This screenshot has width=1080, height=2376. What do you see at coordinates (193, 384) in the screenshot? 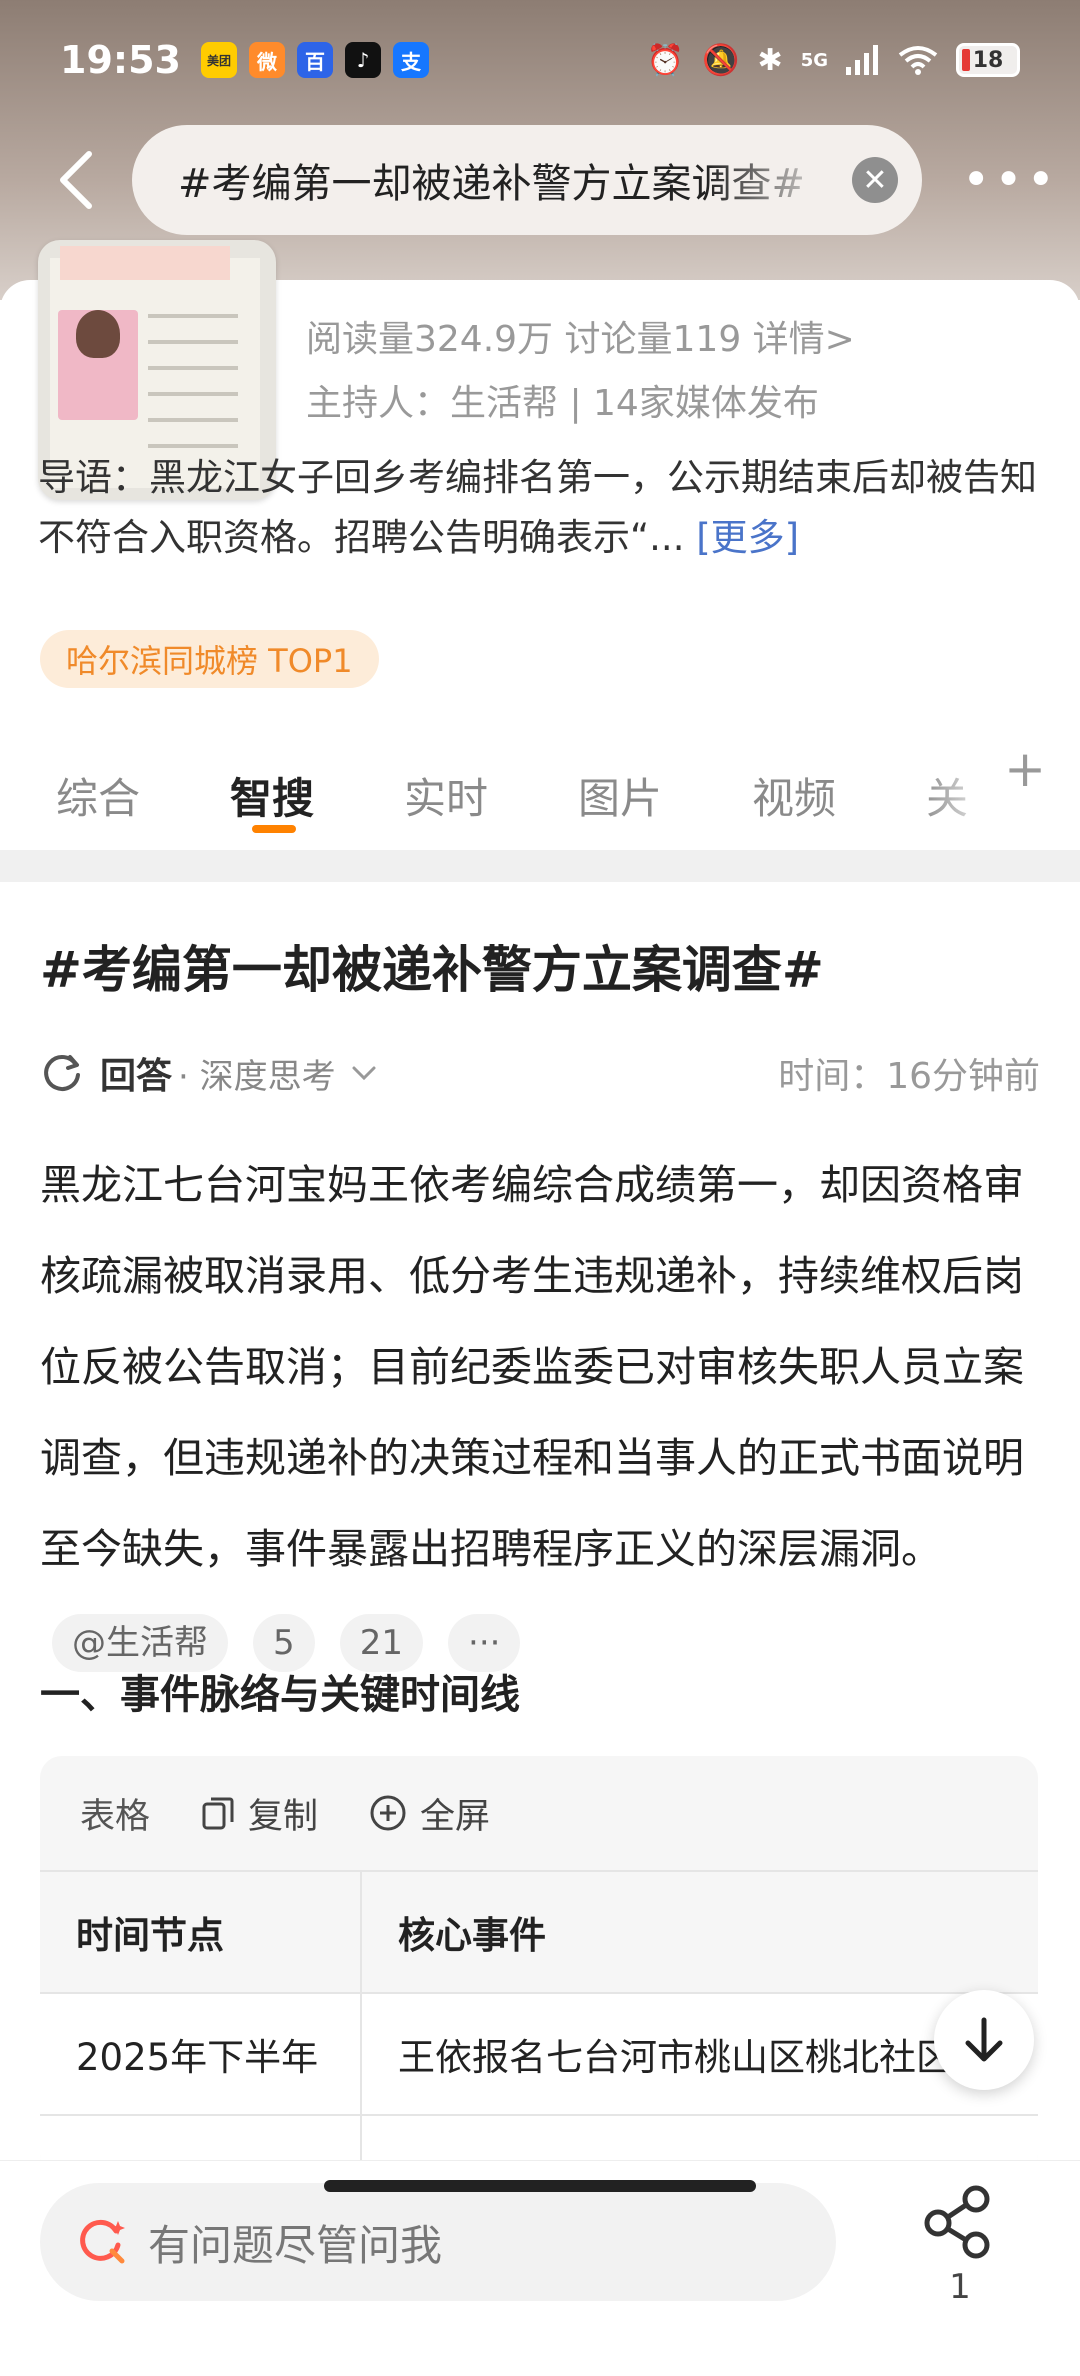
I see `thumbnail-text-lines` at bounding box center [193, 384].